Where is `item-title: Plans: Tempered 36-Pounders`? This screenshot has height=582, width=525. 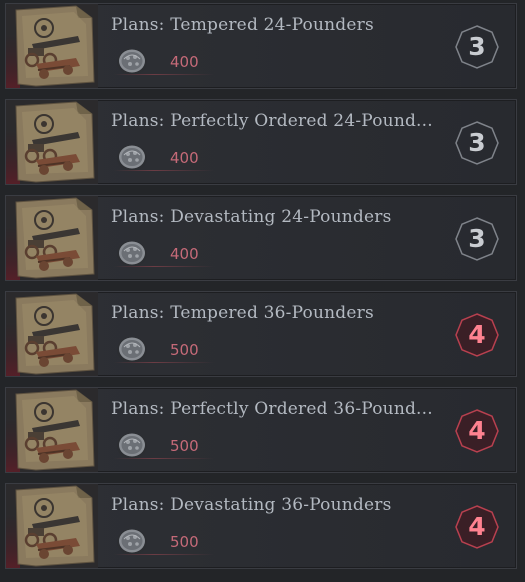
item-title: Plans: Tempered 36-Pounders is located at coordinates (242, 313).